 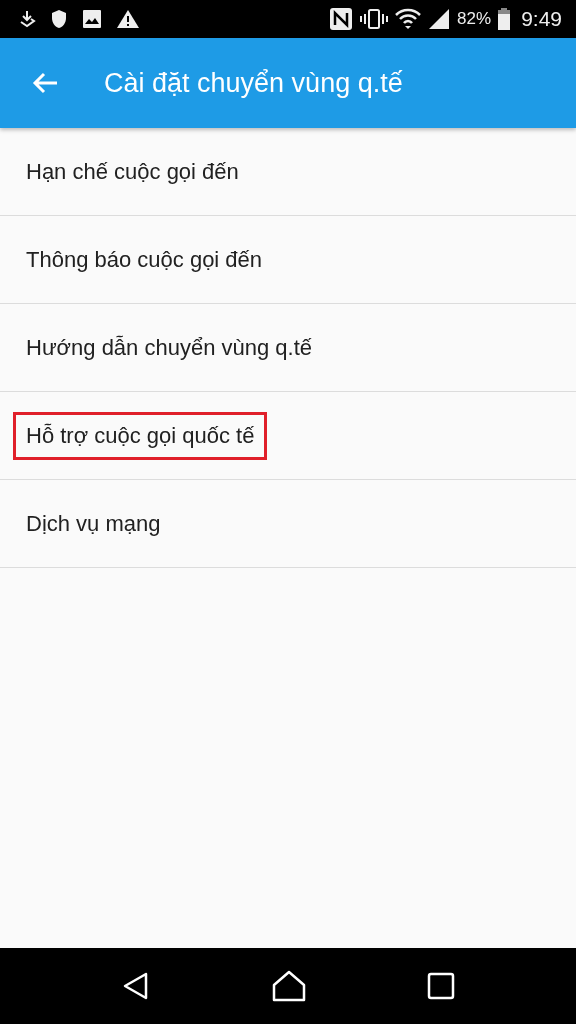 I want to click on warning-icon, so click(x=128, y=19).